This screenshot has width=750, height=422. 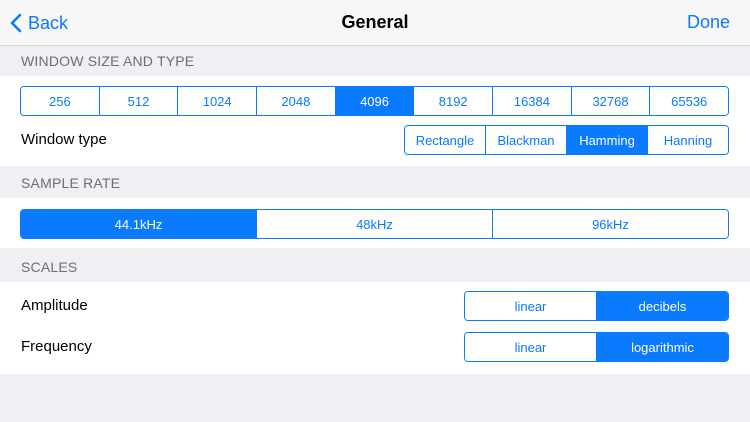 I want to click on sample-rate-option-48khz: 48kHz, so click(x=374, y=224).